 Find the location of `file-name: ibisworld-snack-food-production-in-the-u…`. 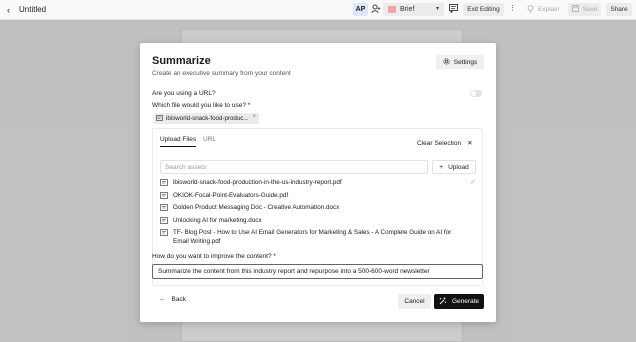

file-name: ibisworld-snack-food-production-in-the-u… is located at coordinates (257, 182).